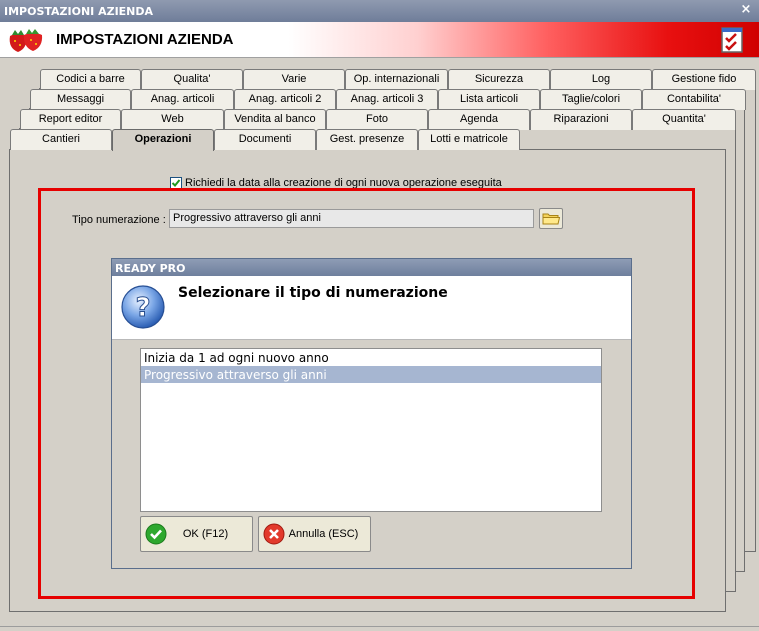 The image size is (759, 631). I want to click on folder-icon, so click(551, 219).